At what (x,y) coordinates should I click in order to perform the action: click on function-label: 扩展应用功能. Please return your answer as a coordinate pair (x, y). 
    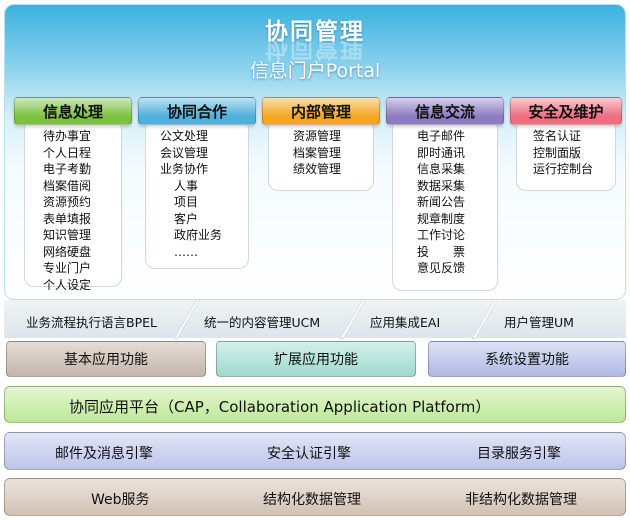
    Looking at the image, I should click on (316, 360).